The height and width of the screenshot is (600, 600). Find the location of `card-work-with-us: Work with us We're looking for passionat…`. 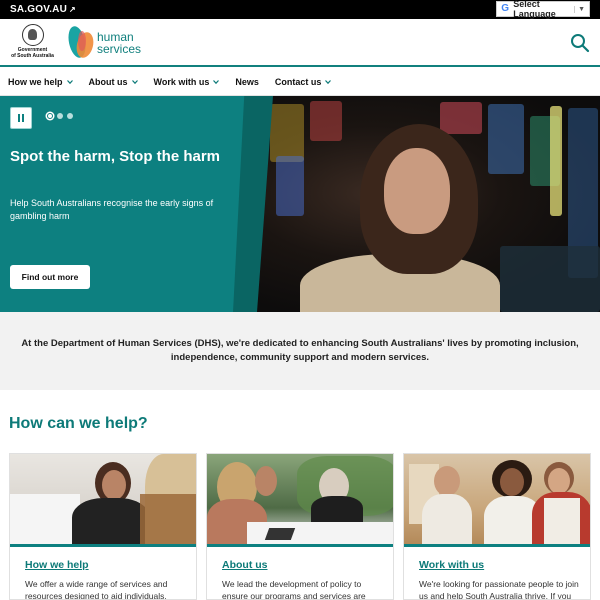

card-work-with-us: Work with us We're looking for passionat… is located at coordinates (497, 526).